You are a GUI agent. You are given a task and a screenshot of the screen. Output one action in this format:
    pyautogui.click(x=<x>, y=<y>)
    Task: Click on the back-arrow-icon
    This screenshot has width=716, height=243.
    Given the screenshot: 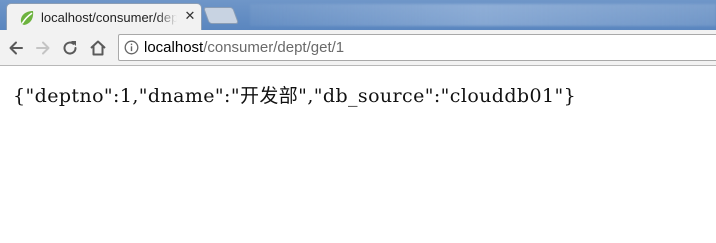 What is the action you would take?
    pyautogui.click(x=16, y=48)
    